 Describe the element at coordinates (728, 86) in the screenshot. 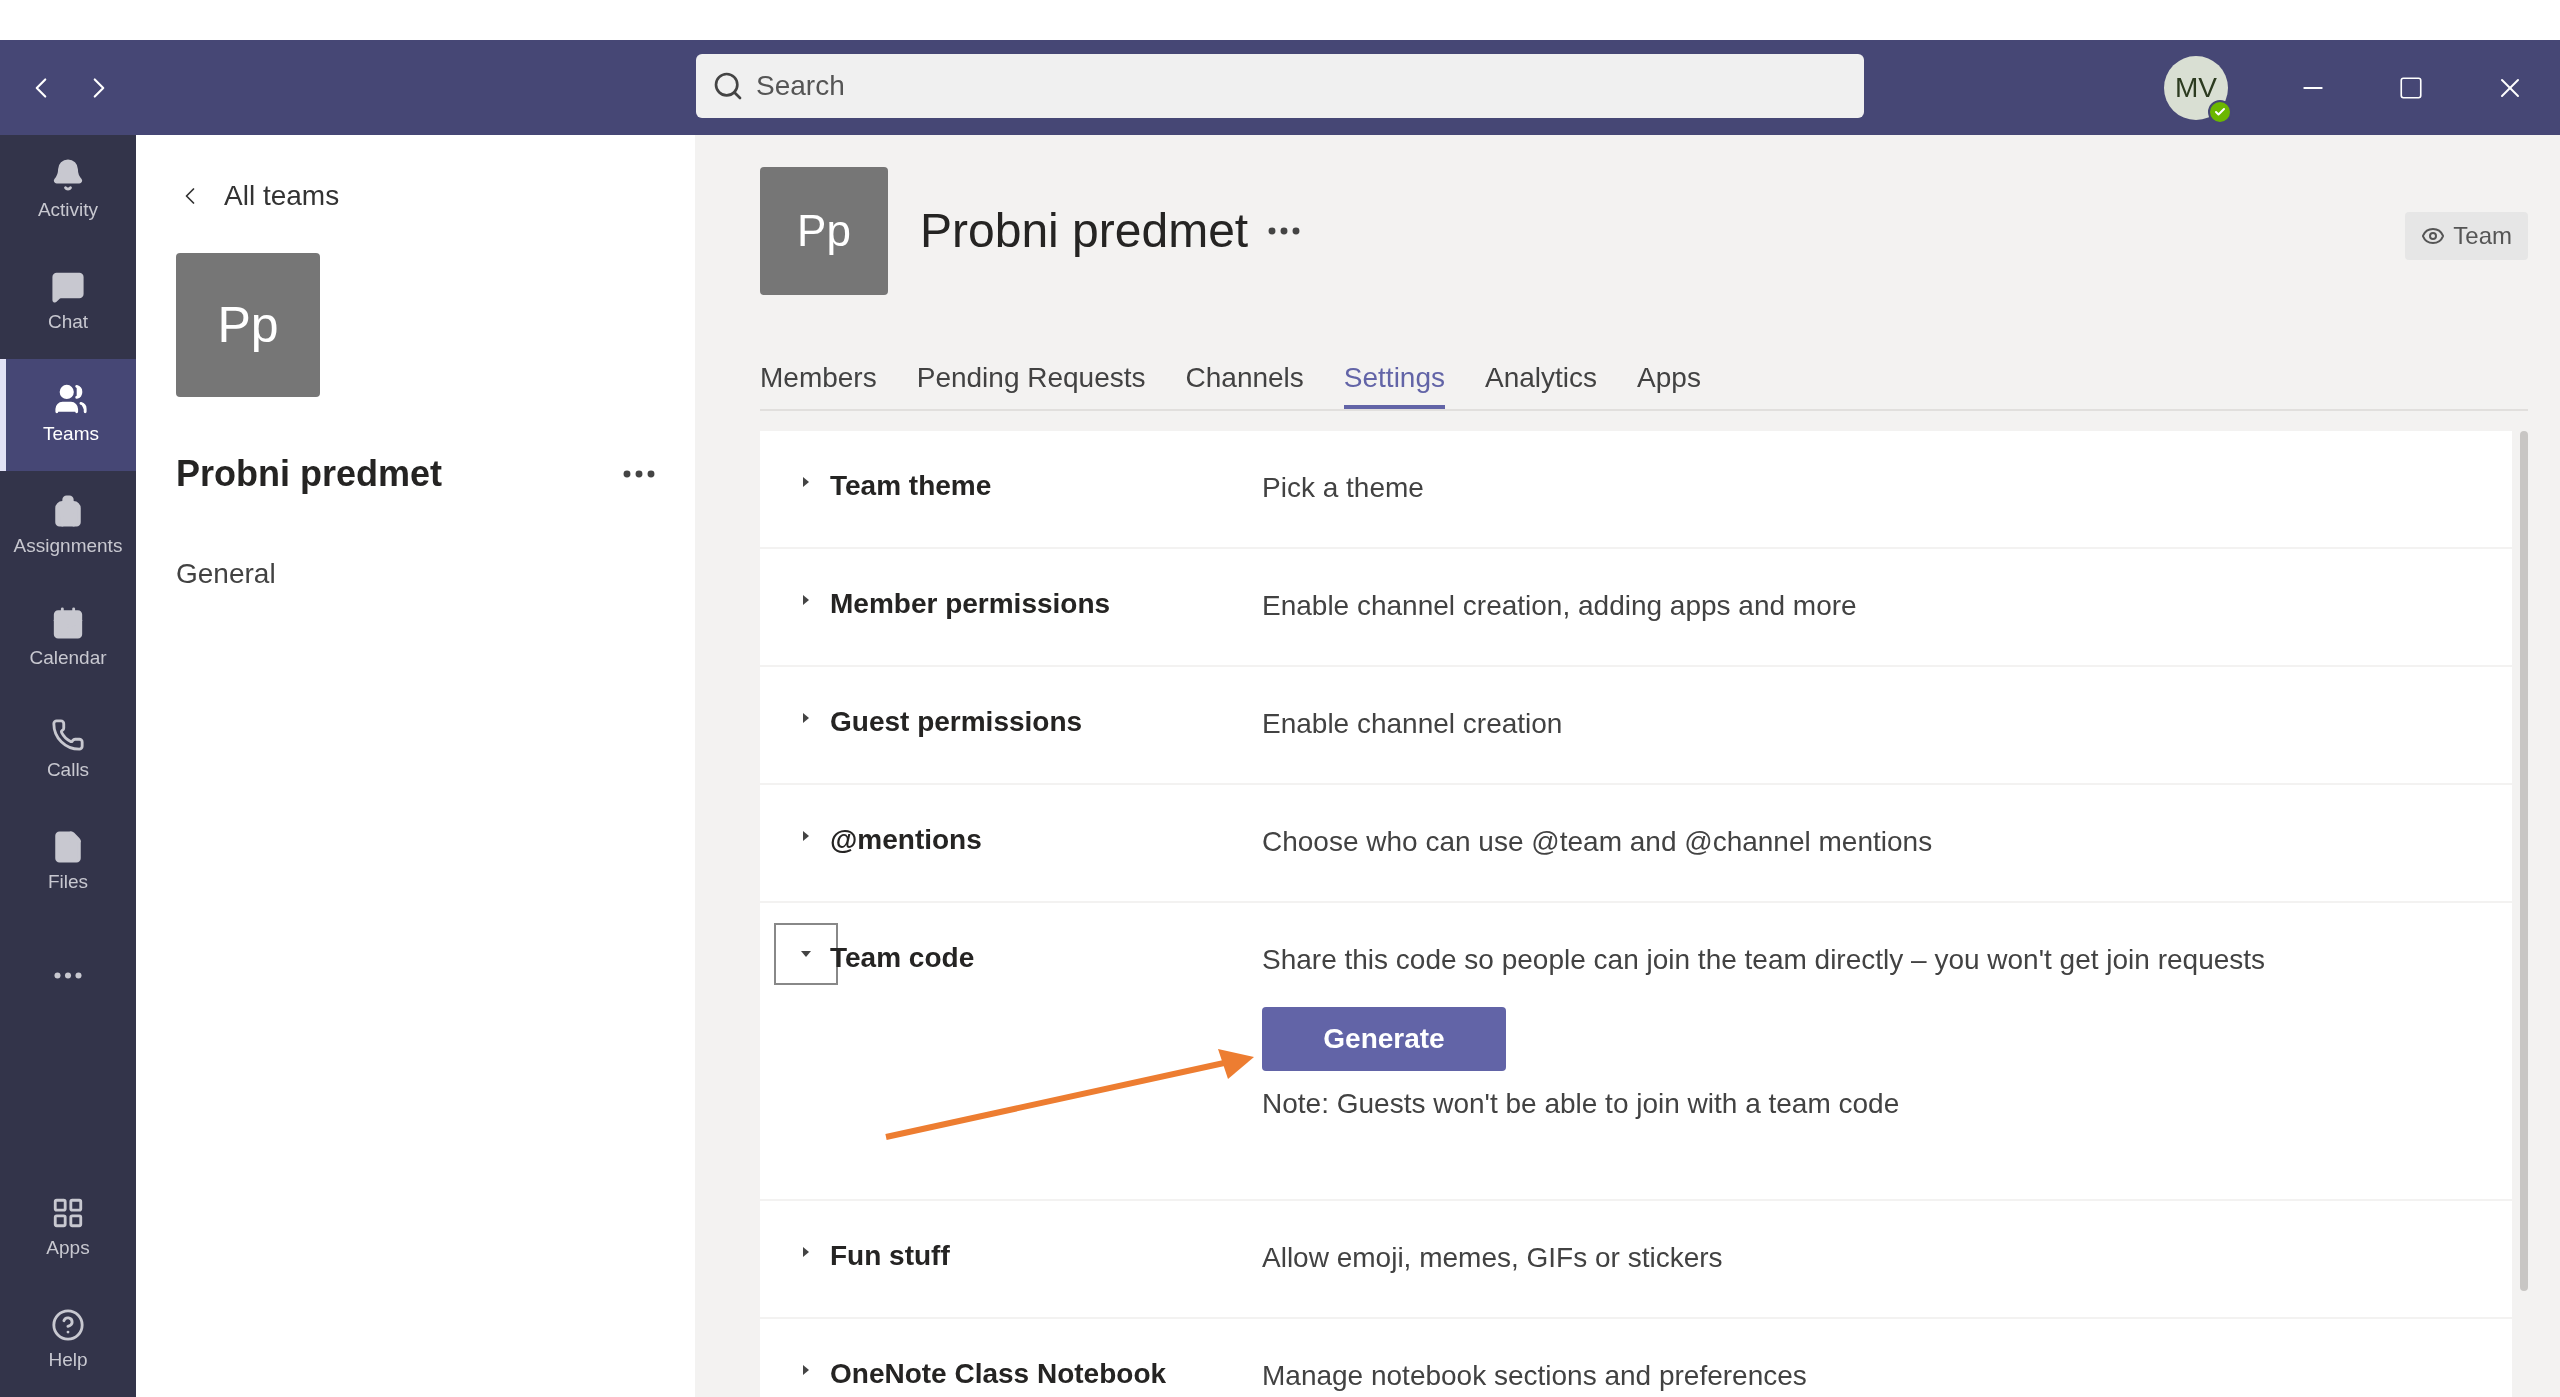

I see `search-icon` at that location.